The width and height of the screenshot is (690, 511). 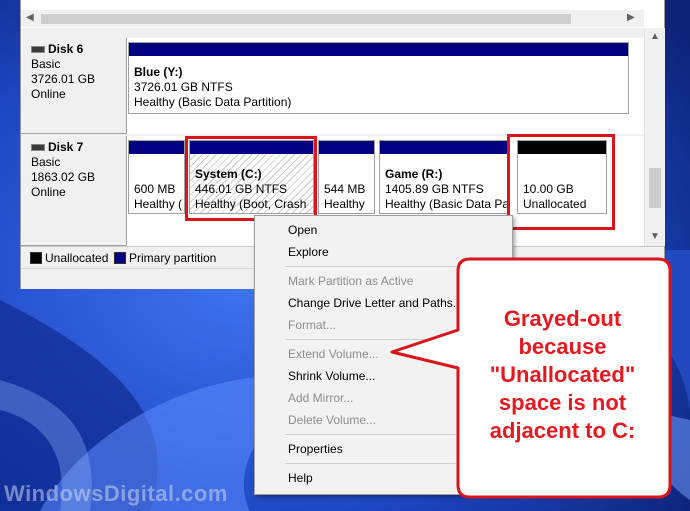 I want to click on callout-line: space is not, so click(x=562, y=402).